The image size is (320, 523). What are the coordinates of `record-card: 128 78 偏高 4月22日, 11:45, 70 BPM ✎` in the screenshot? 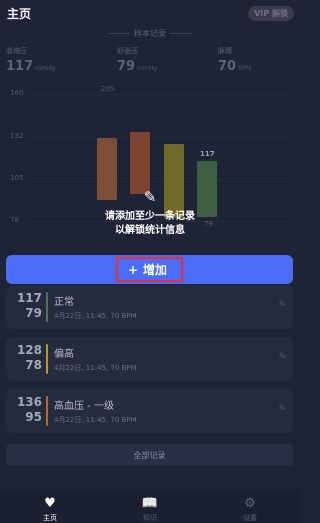 It's located at (149, 359).